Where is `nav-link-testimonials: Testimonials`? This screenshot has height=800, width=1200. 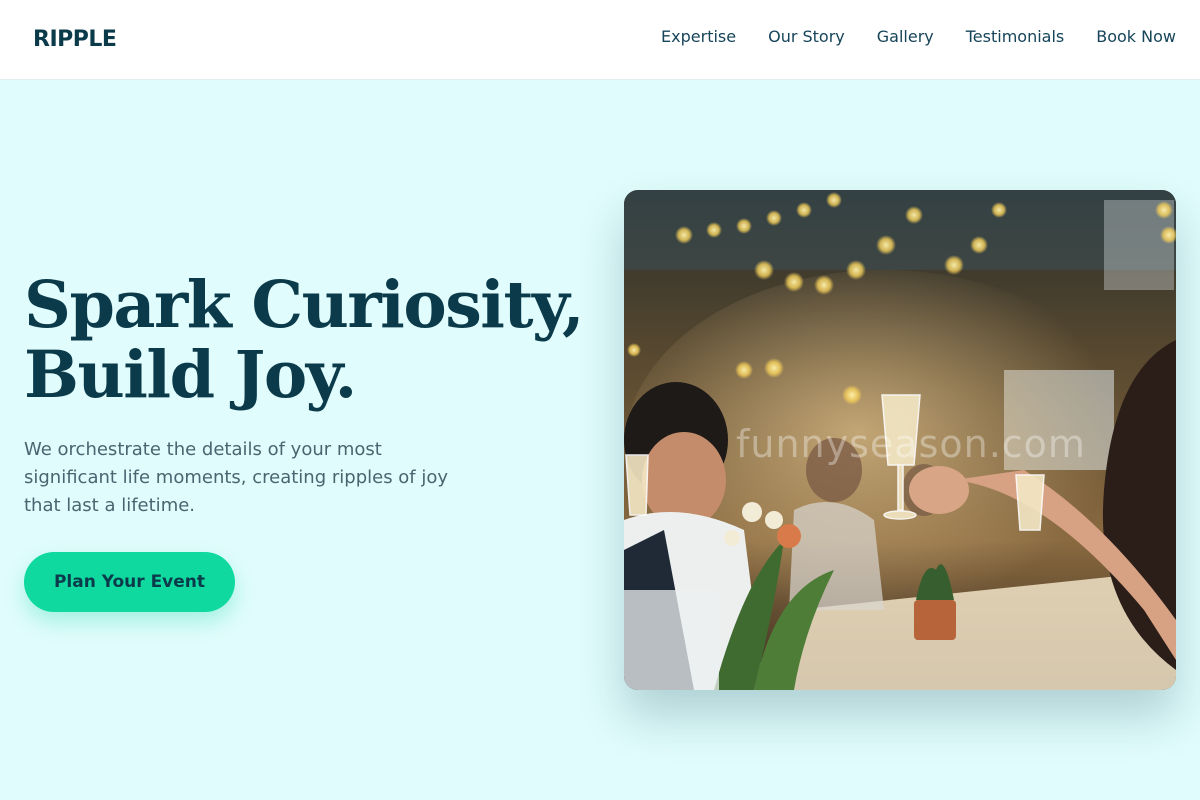
nav-link-testimonials: Testimonials is located at coordinates (1015, 36).